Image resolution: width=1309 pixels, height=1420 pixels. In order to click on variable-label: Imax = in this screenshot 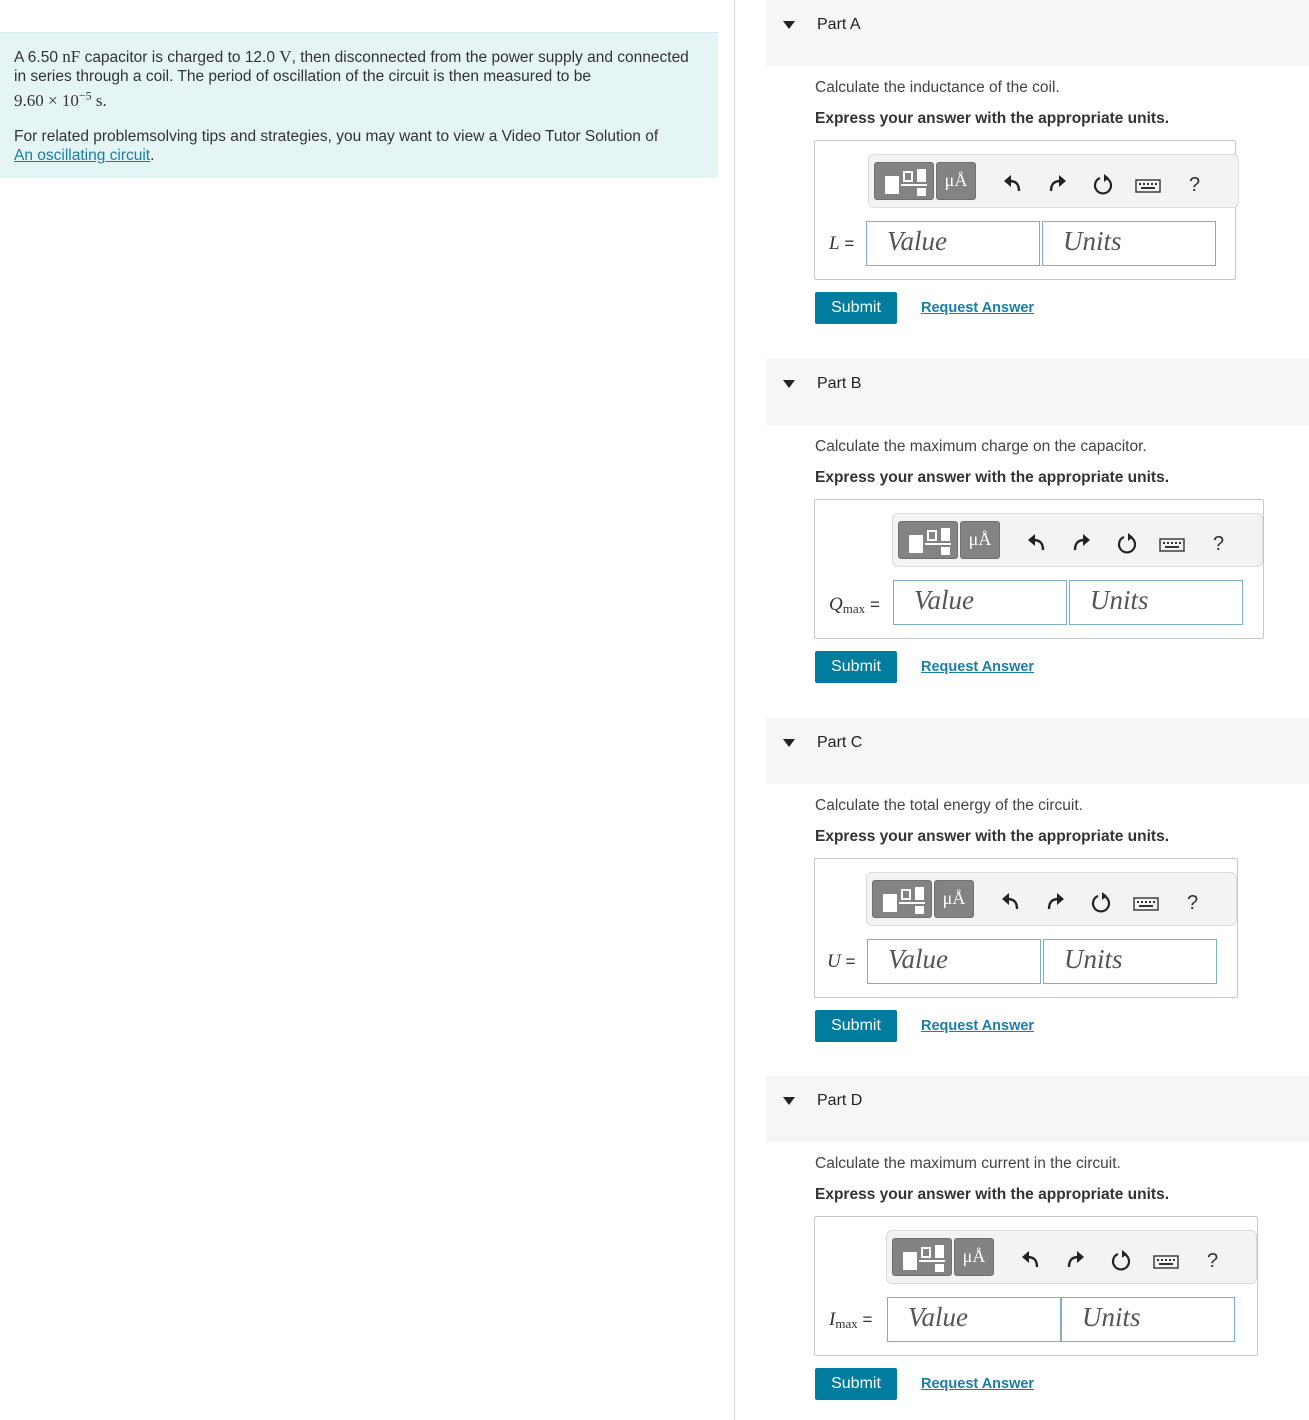, I will do `click(851, 1320)`.